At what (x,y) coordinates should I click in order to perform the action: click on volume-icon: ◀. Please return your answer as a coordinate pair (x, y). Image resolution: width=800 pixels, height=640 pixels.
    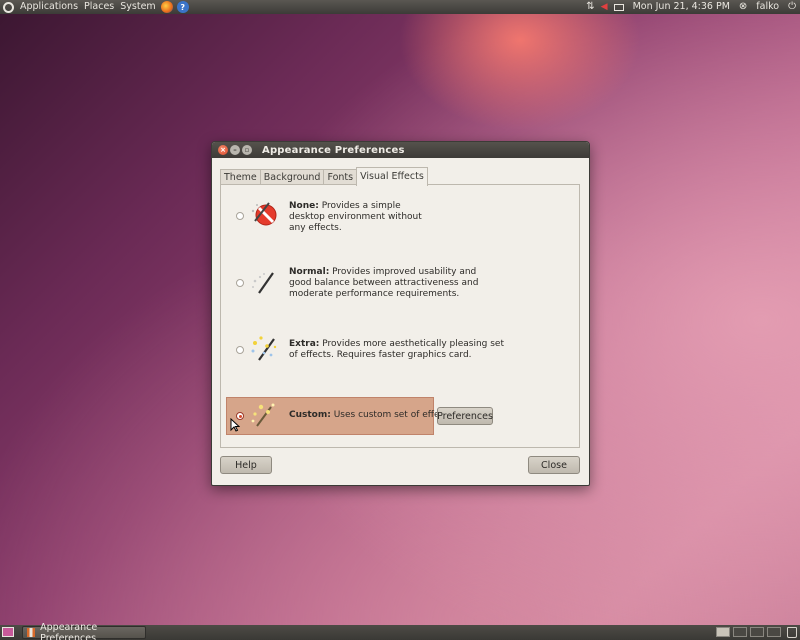
    Looking at the image, I should click on (604, 7).